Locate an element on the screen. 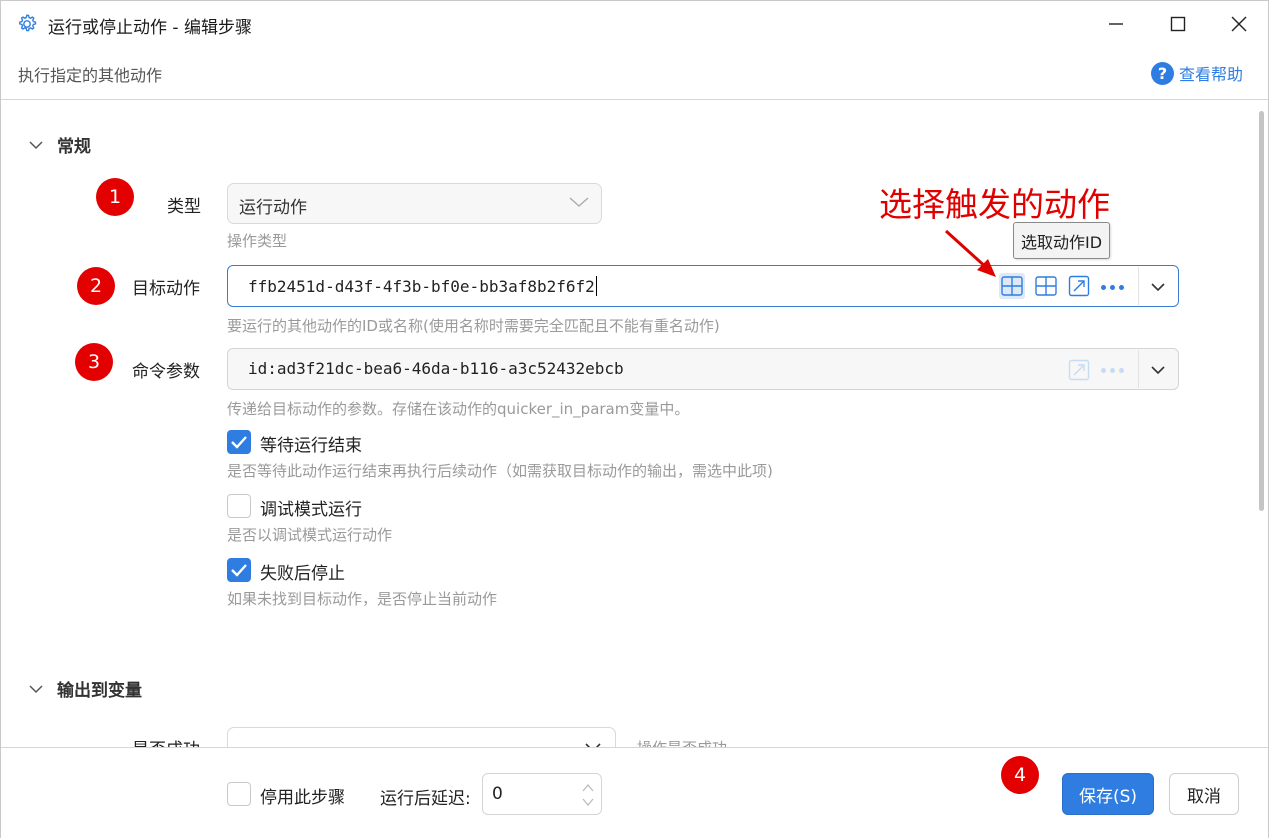 The width and height of the screenshot is (1269, 838). type-hint: 操作类型 is located at coordinates (257, 241).